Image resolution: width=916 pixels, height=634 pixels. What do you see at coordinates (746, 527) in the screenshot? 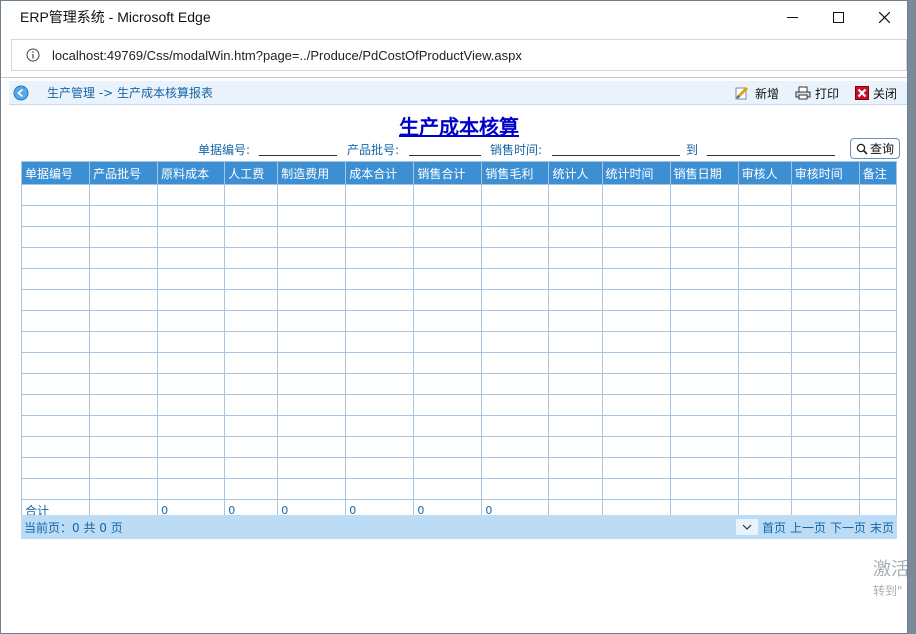
I see `page-select` at bounding box center [746, 527].